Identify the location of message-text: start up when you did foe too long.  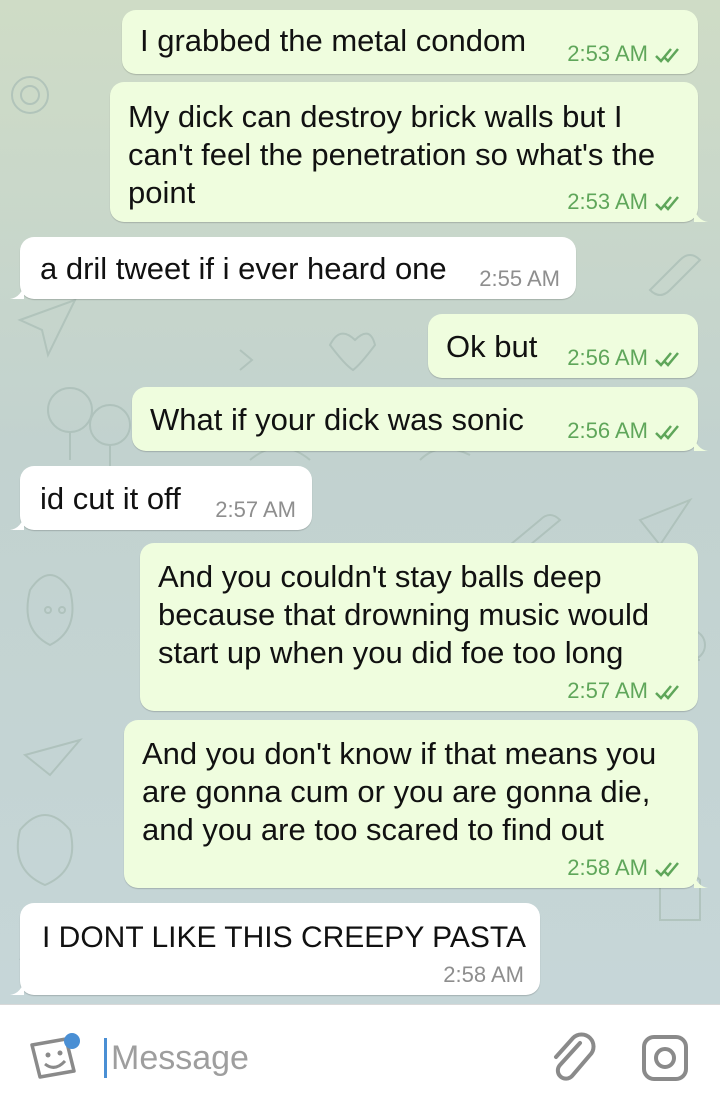
(391, 652).